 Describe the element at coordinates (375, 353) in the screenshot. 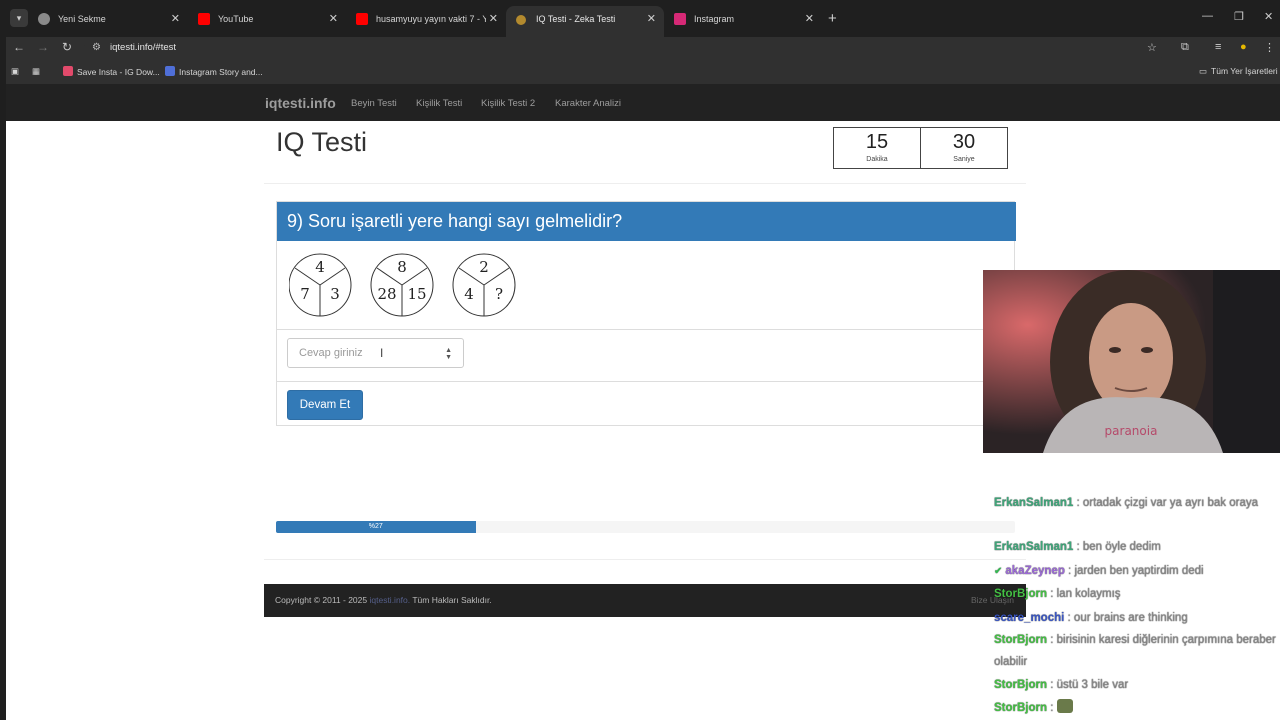

I see `answer-input: Cevap giriniz I ▲ ▼` at that location.